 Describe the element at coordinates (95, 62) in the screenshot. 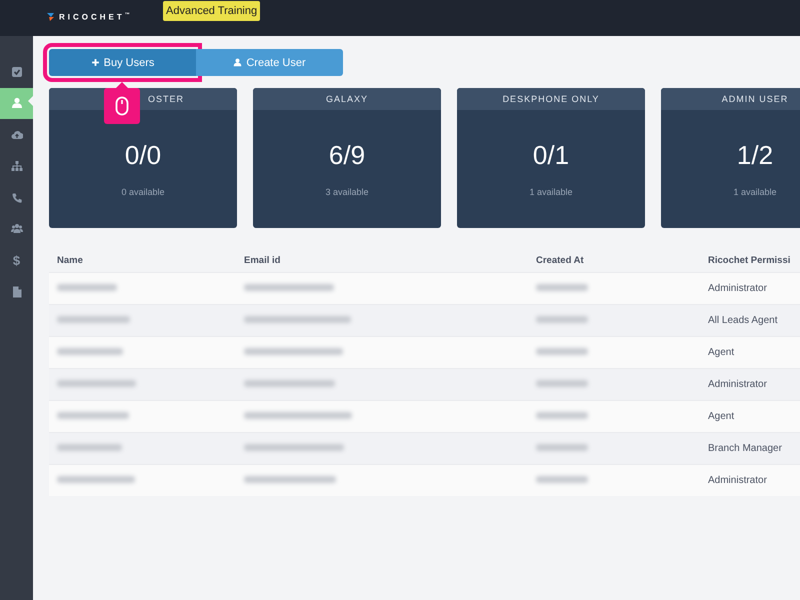

I see `plus-icon` at that location.